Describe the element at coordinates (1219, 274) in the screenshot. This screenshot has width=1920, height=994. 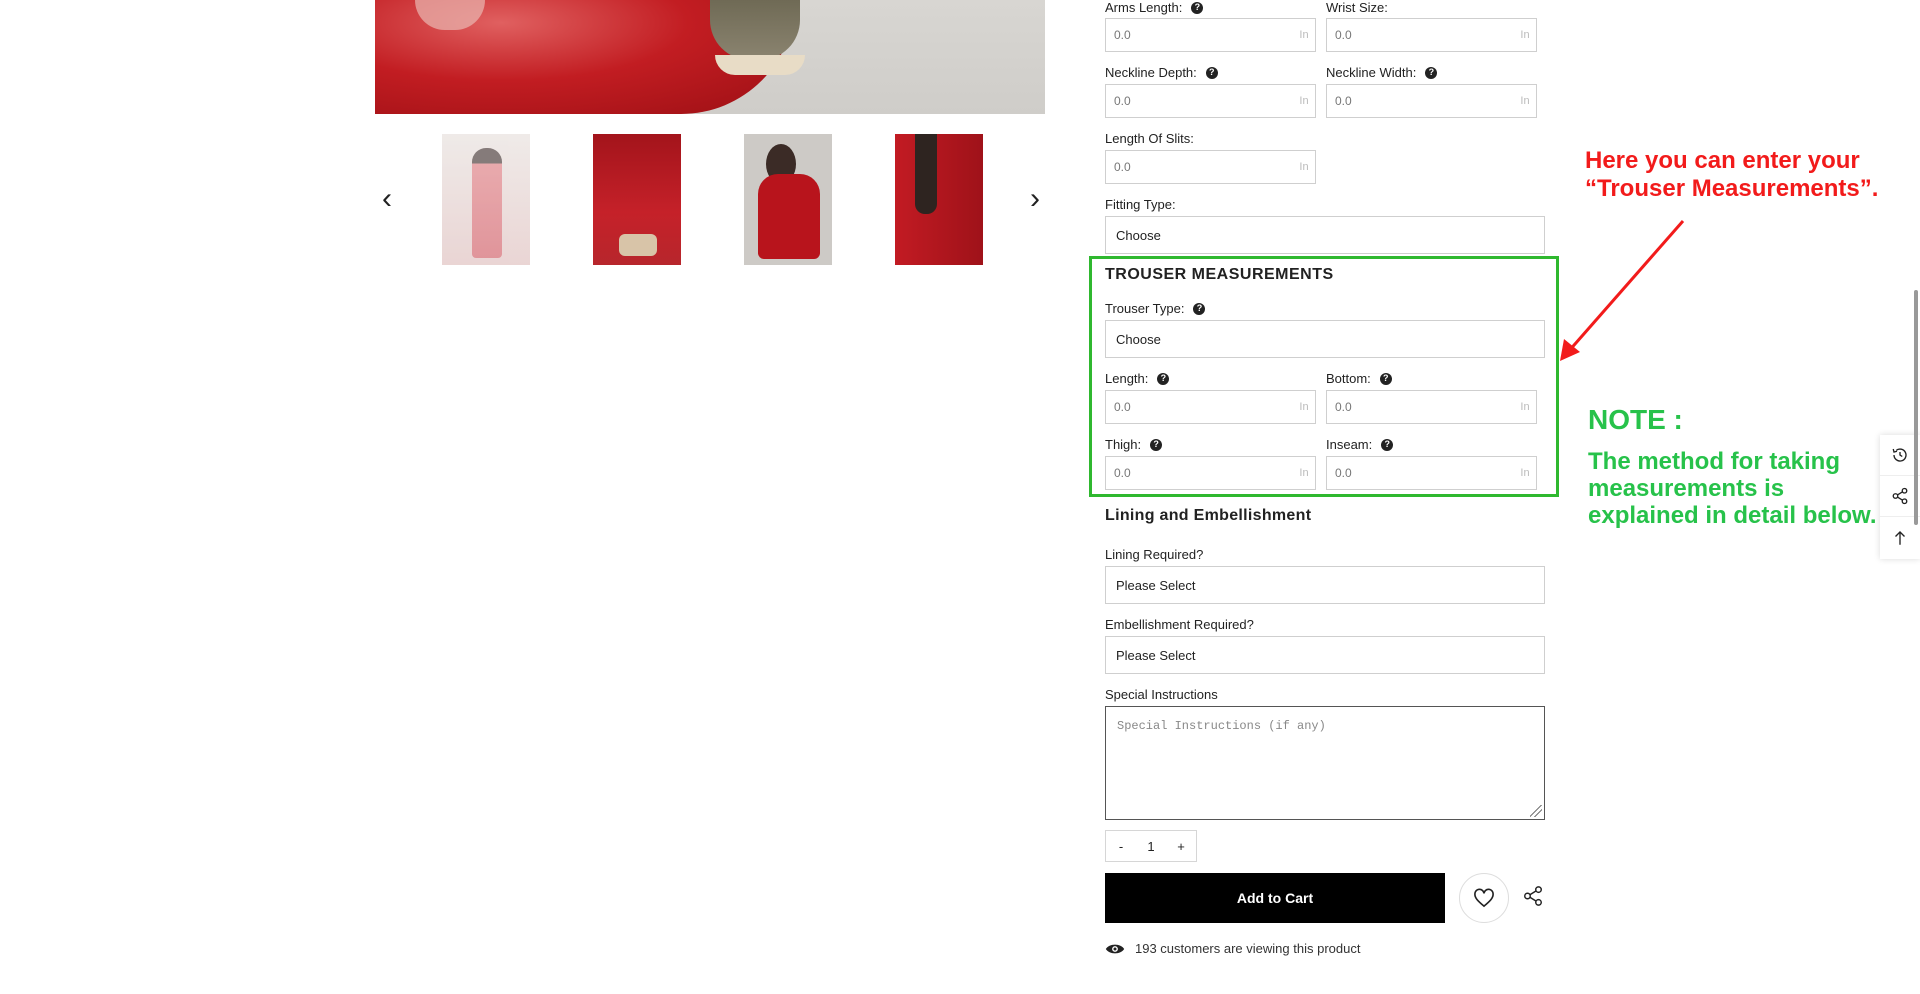
I see `trouser-section-title: TROUSER MEASUREMENTS` at that location.